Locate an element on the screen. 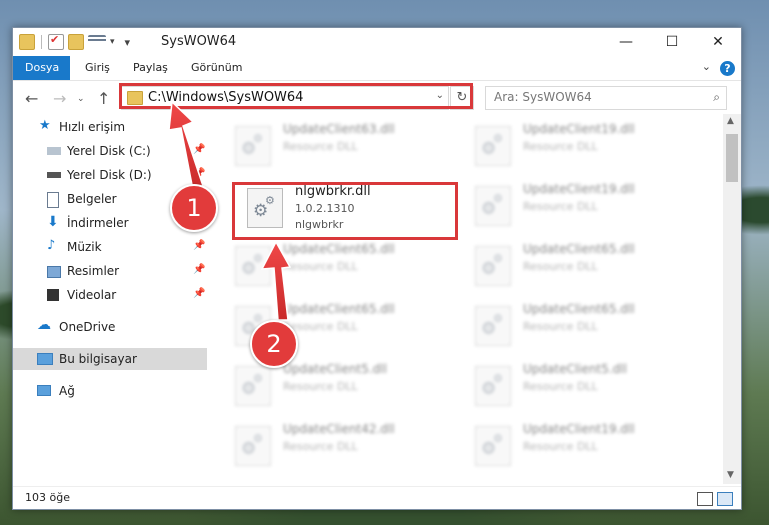  videos-icon is located at coordinates (53, 295).